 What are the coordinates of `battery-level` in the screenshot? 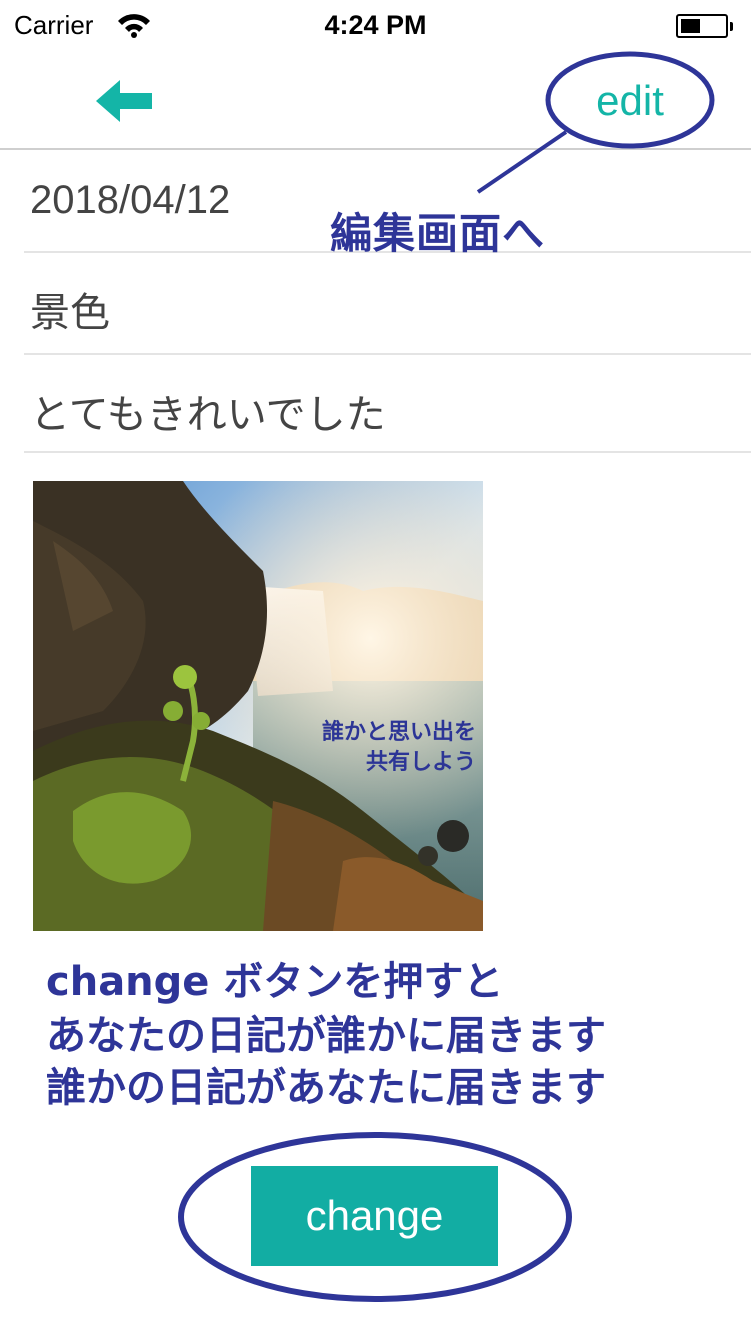 It's located at (690, 26).